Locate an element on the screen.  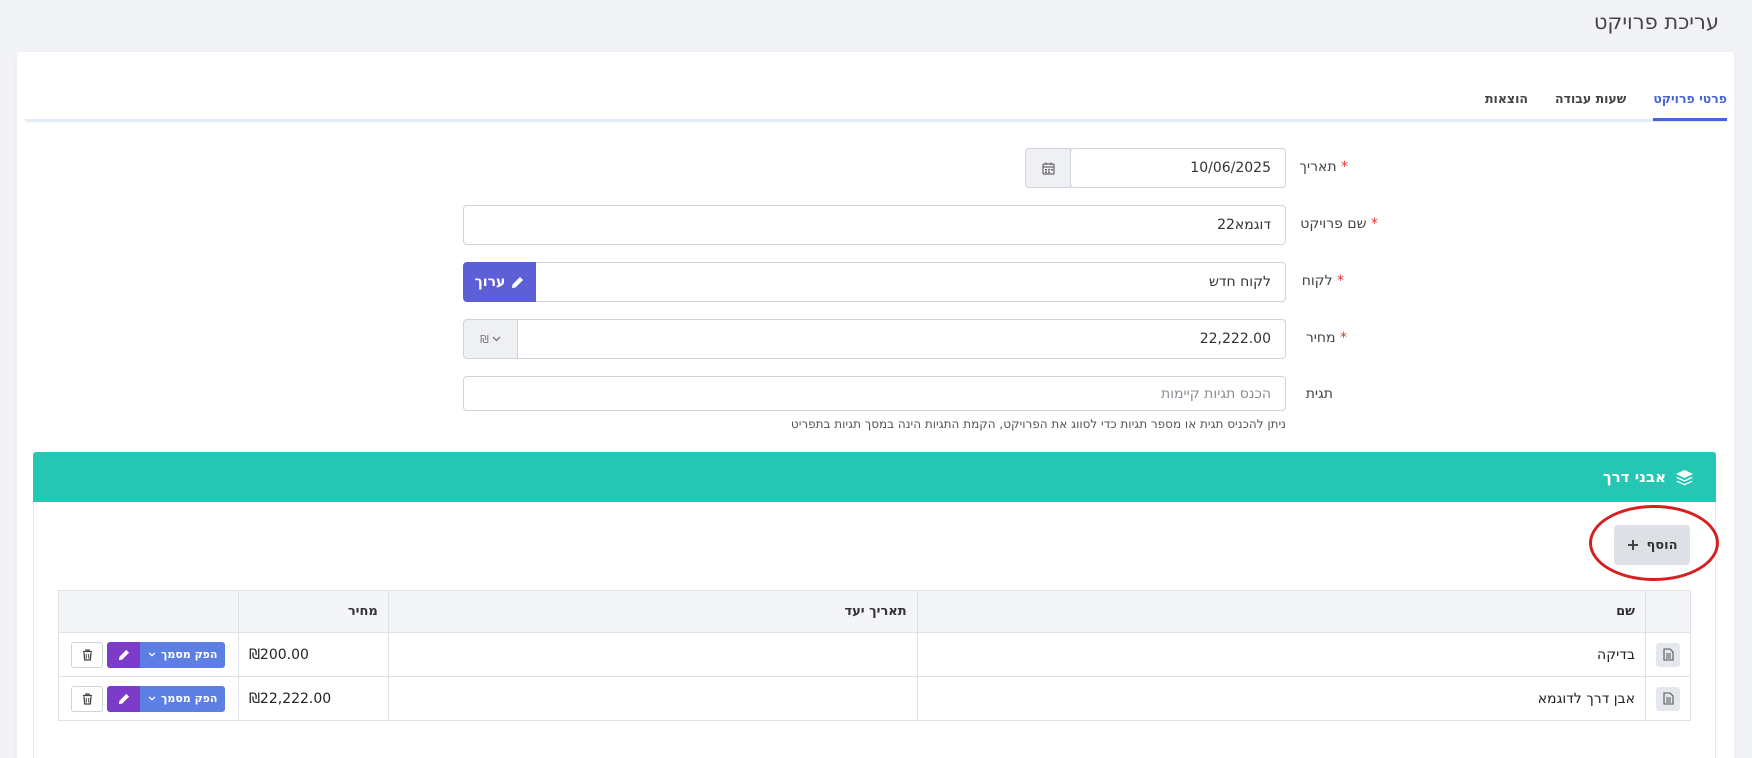
page-title: עריכת פרויקט is located at coordinates (1656, 22).